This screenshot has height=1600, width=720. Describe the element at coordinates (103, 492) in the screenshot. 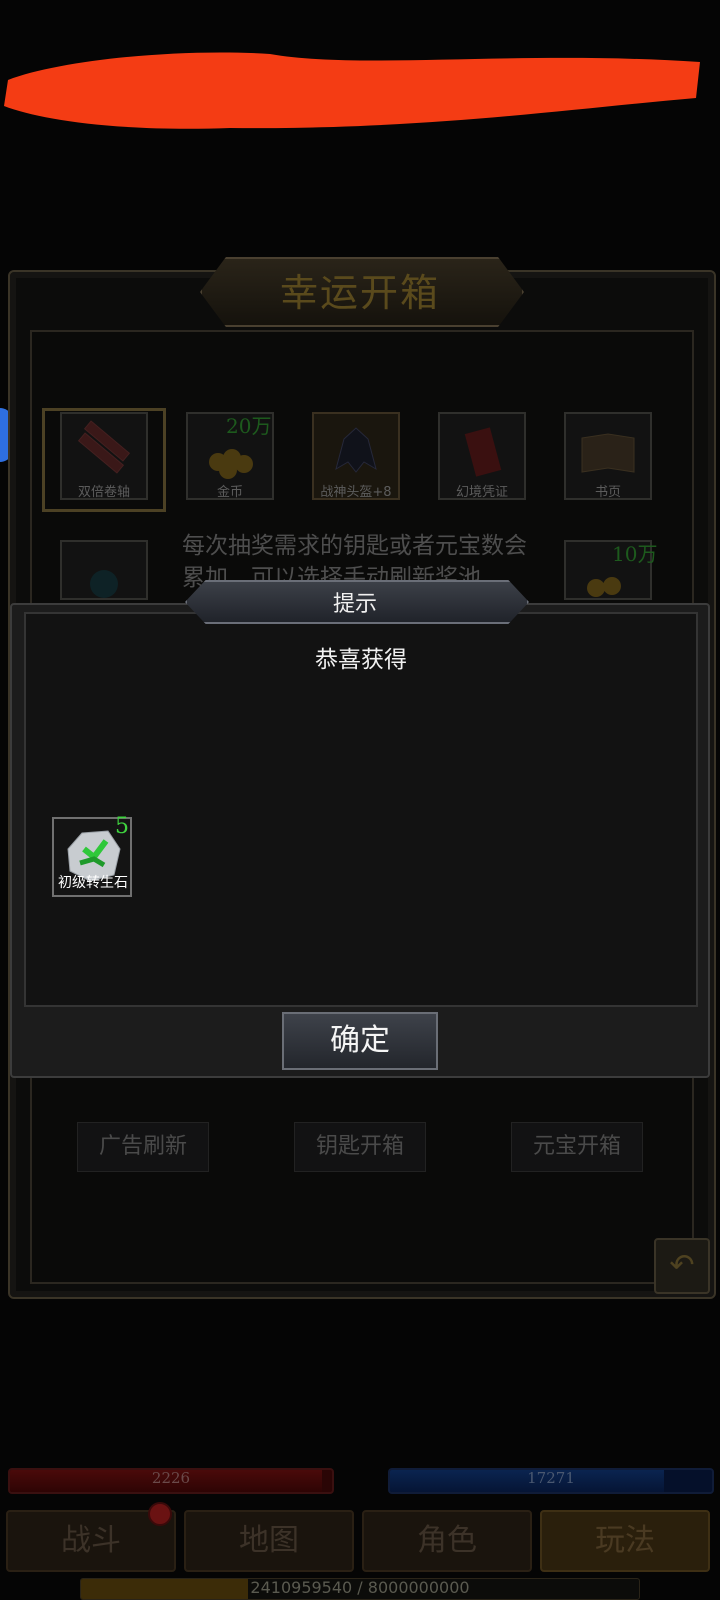

I see `prize-label: 双倍卷轴` at that location.